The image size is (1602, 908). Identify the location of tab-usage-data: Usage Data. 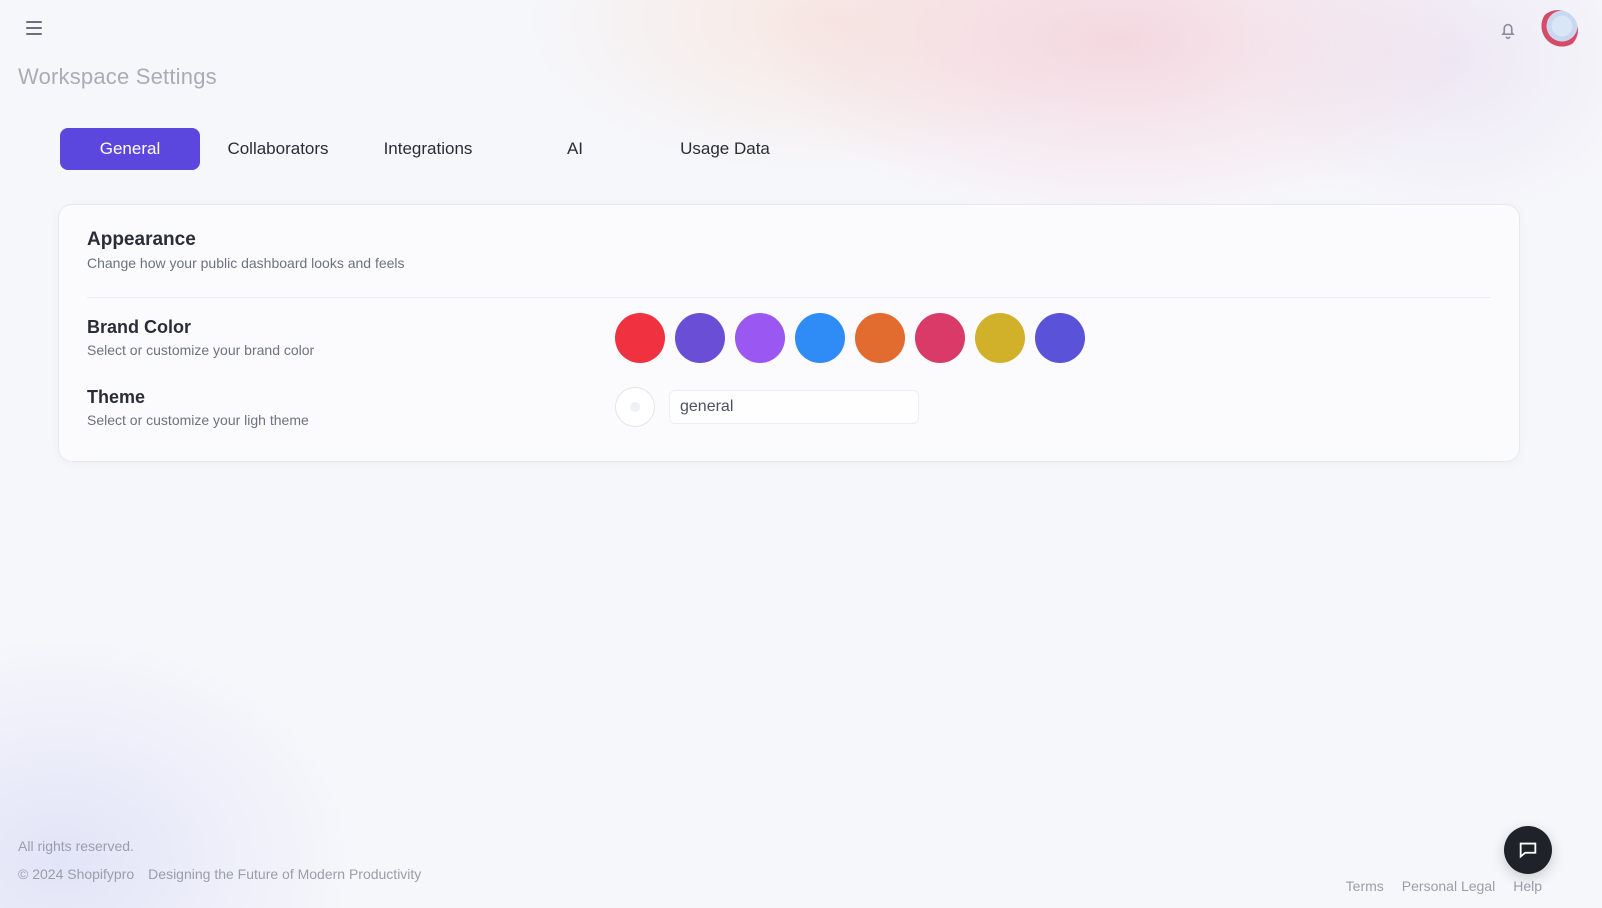
(725, 149).